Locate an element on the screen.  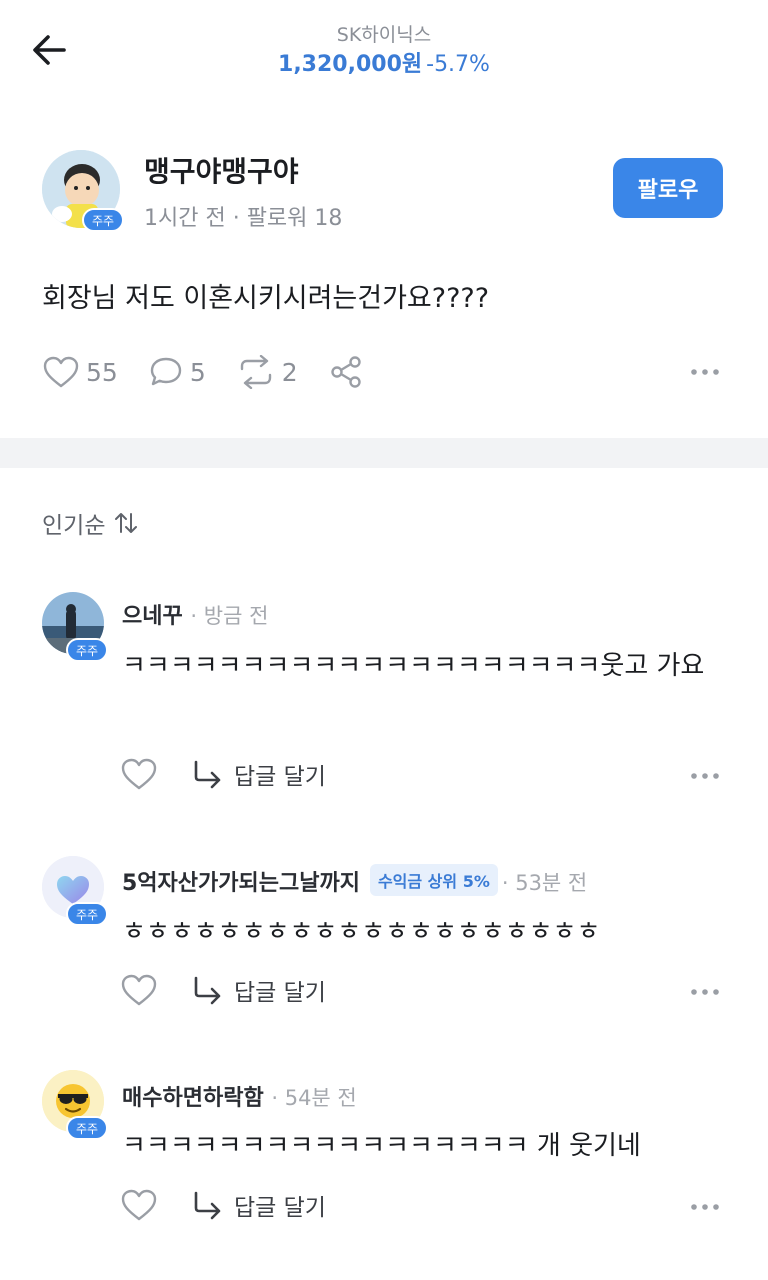
comment-time: · 53분 전 is located at coordinates (544, 883).